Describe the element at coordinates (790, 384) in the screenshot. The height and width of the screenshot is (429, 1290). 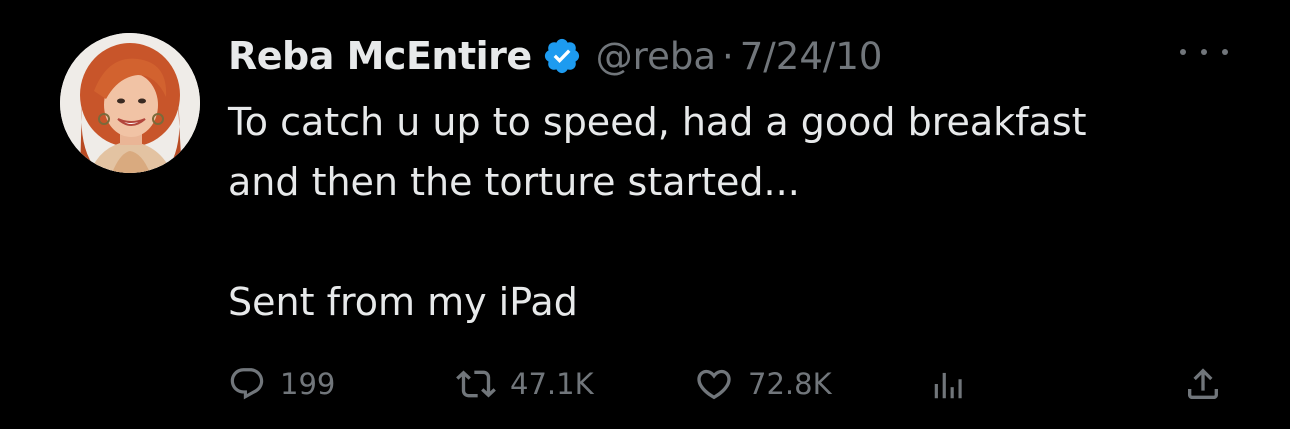
I see `like-count: 72.8K` at that location.